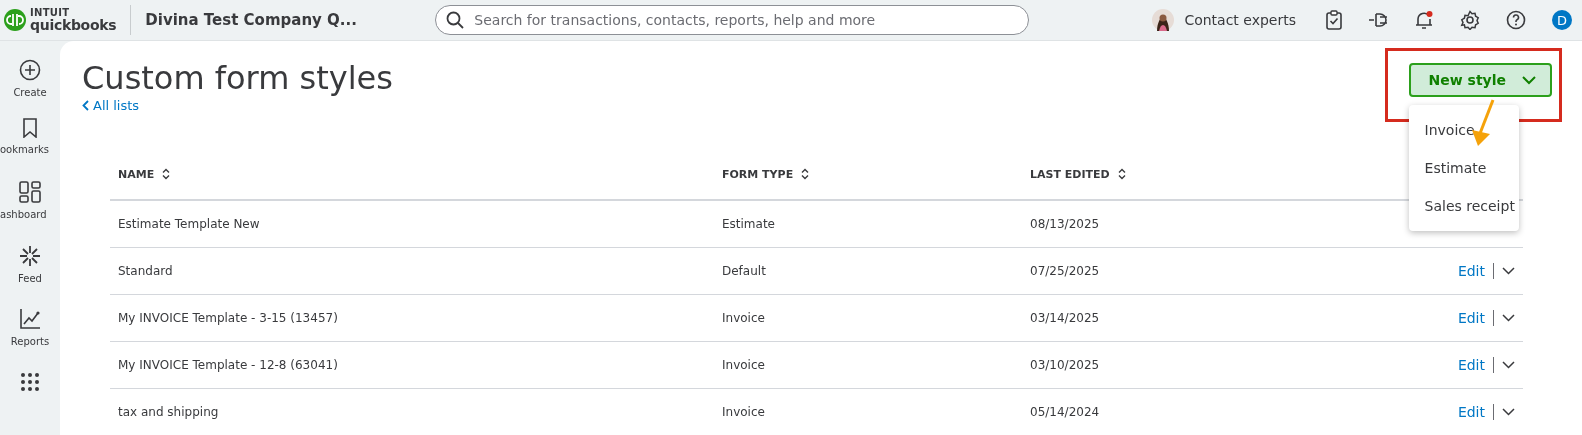 The height and width of the screenshot is (435, 1582). Describe the element at coordinates (748, 224) in the screenshot. I see `table-cell: Estimate` at that location.